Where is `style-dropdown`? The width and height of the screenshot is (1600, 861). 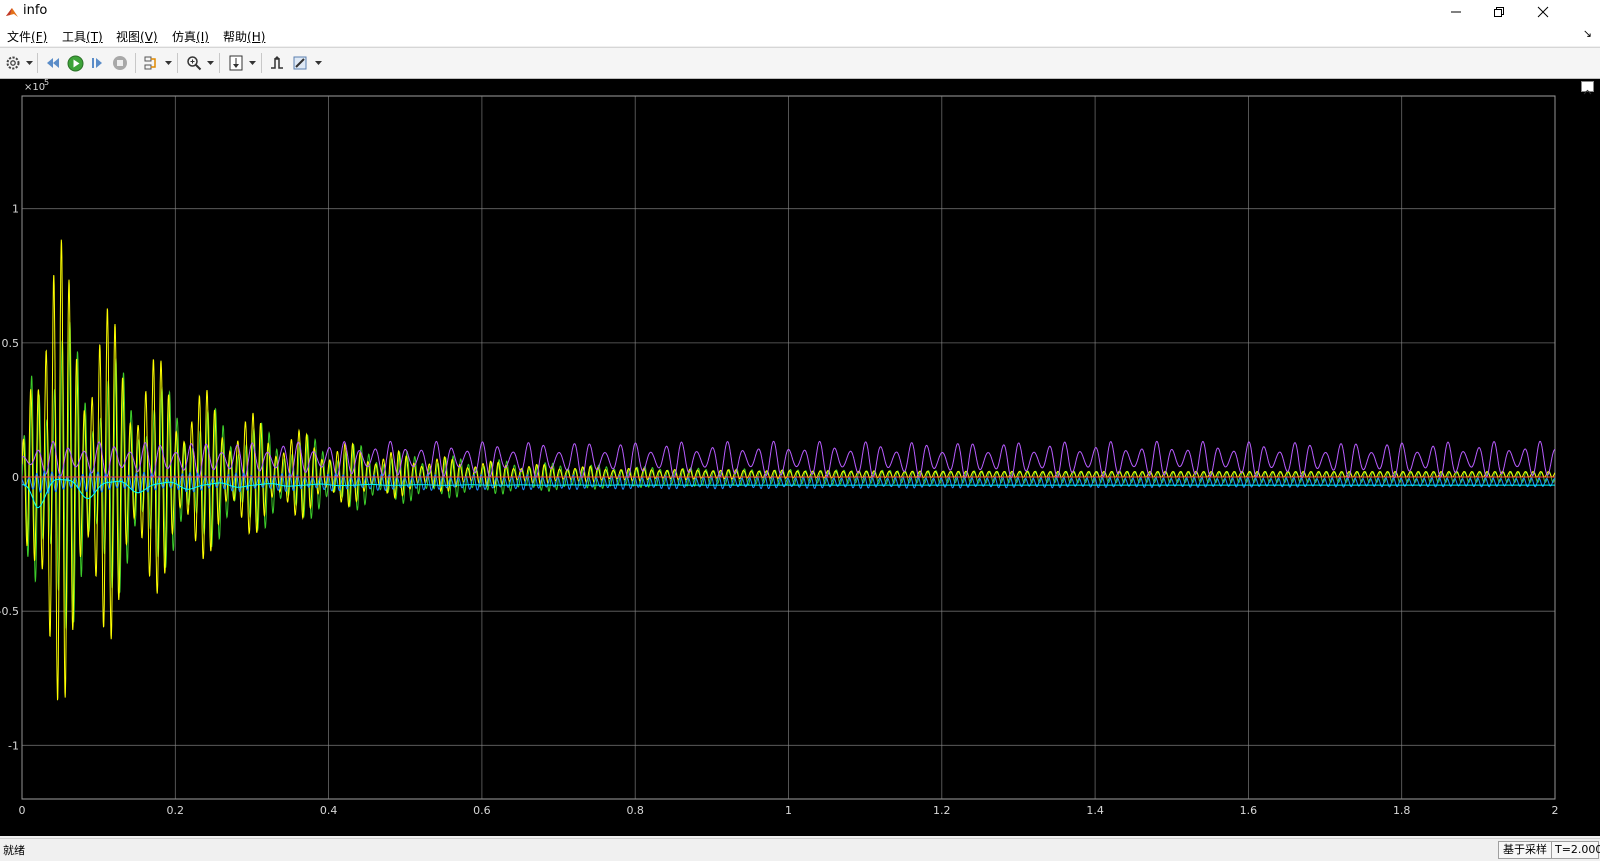
style-dropdown is located at coordinates (318, 63).